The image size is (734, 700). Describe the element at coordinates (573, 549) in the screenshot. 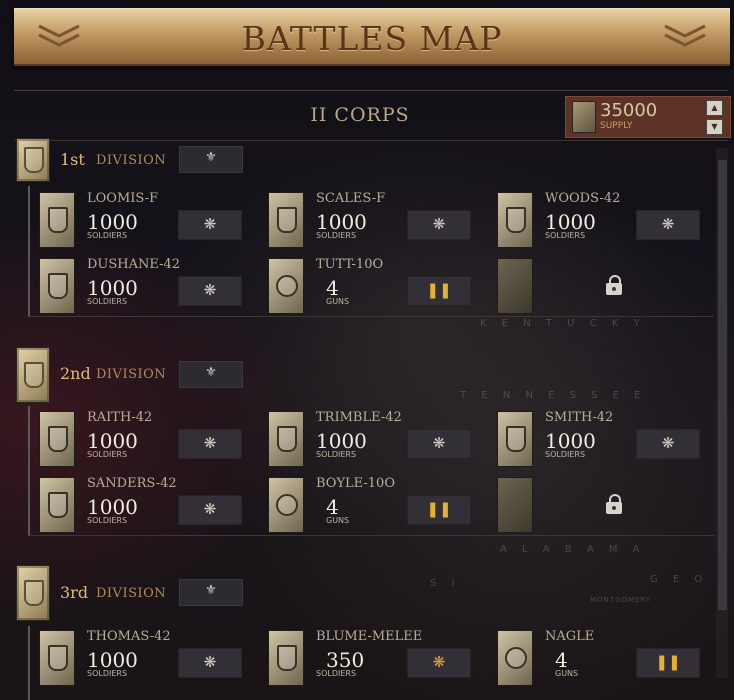

I see `map-label: A L A B A M A` at that location.